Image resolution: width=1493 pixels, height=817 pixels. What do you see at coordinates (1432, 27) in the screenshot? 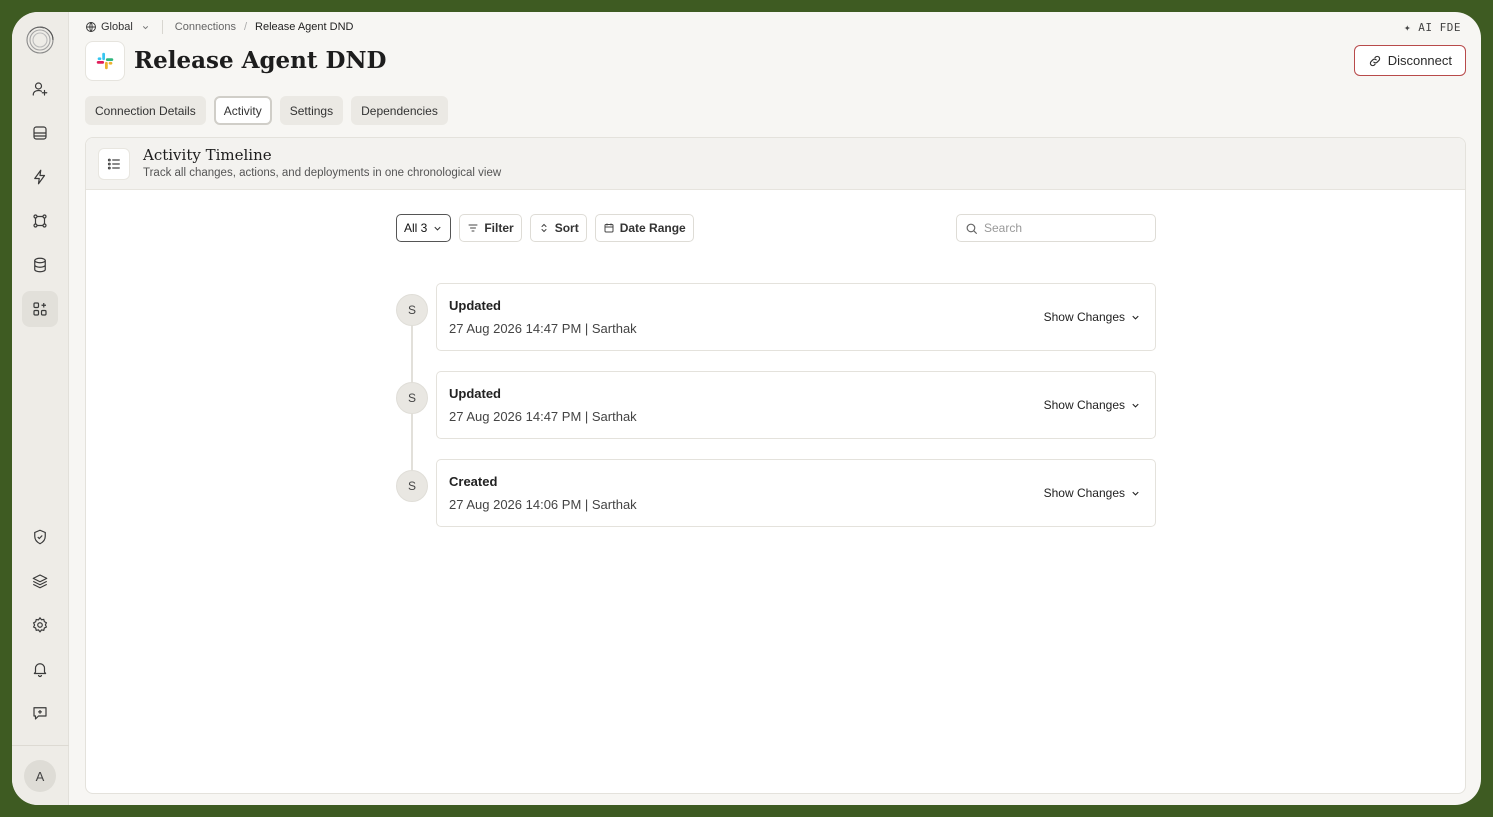
I see `ai-fde-button: ✦ AI FDE` at bounding box center [1432, 27].